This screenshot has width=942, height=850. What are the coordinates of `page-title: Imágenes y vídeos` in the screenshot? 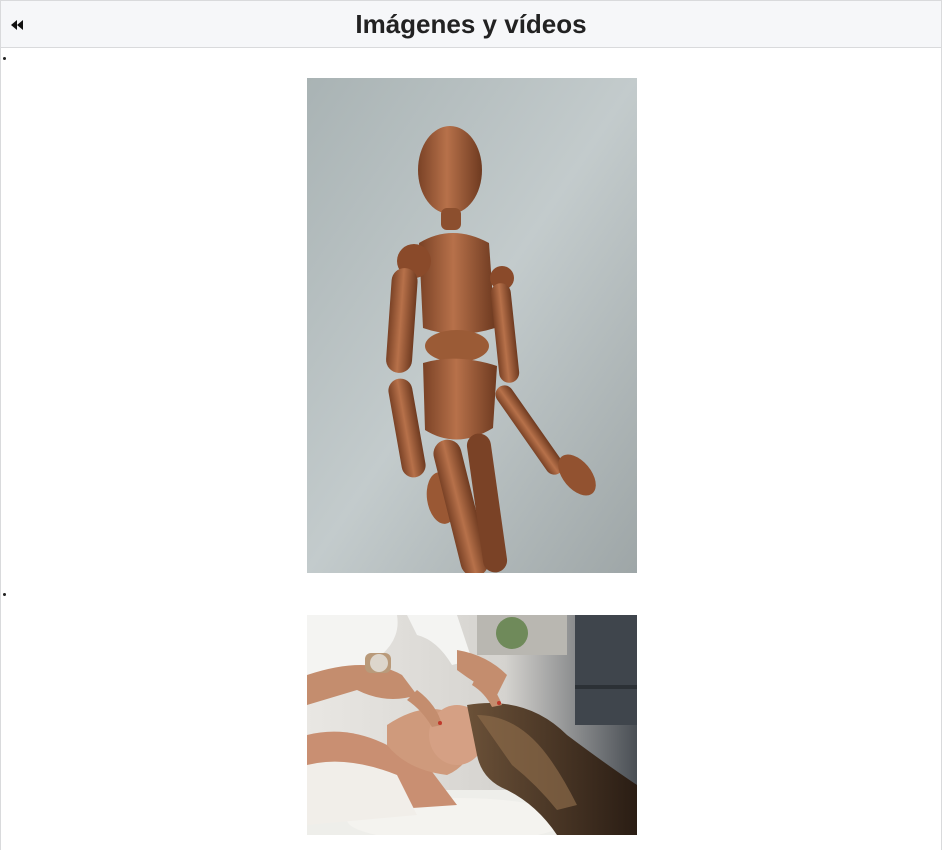 It's located at (471, 24).